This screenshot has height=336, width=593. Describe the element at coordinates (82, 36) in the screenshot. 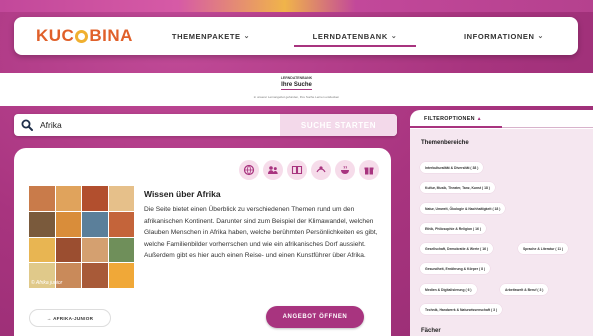

I see `logo-o-mark` at that location.